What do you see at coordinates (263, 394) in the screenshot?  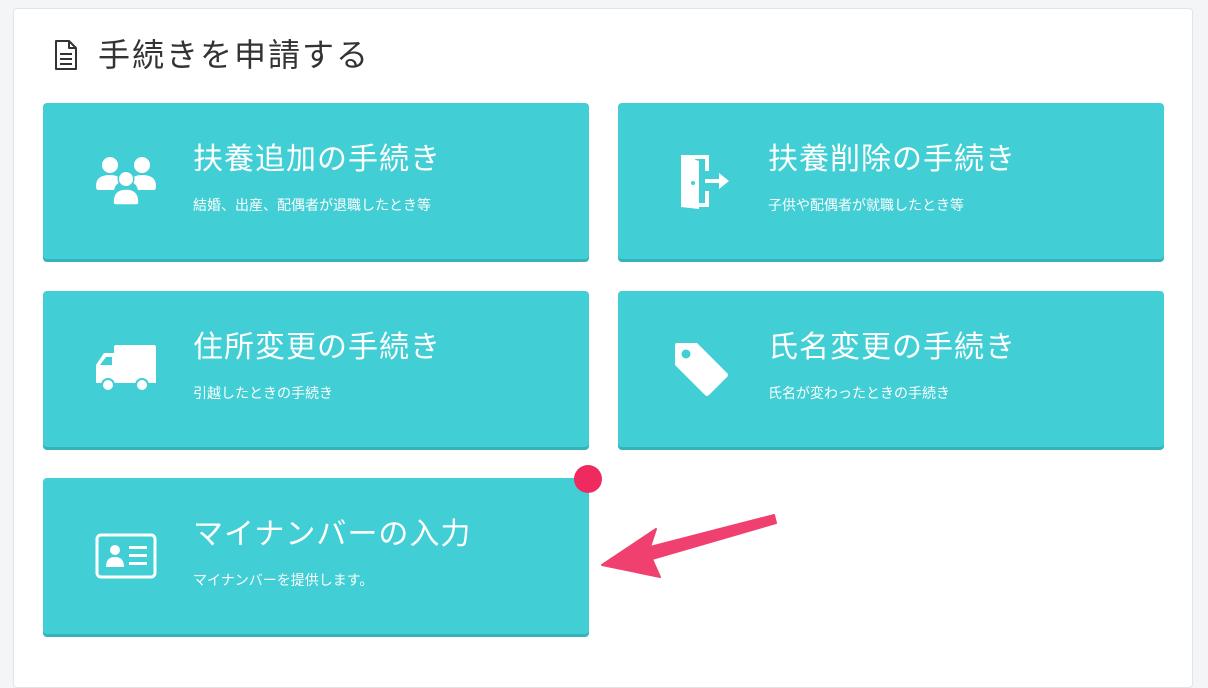 I see `card-subtitle: 引越したときの手続き` at bounding box center [263, 394].